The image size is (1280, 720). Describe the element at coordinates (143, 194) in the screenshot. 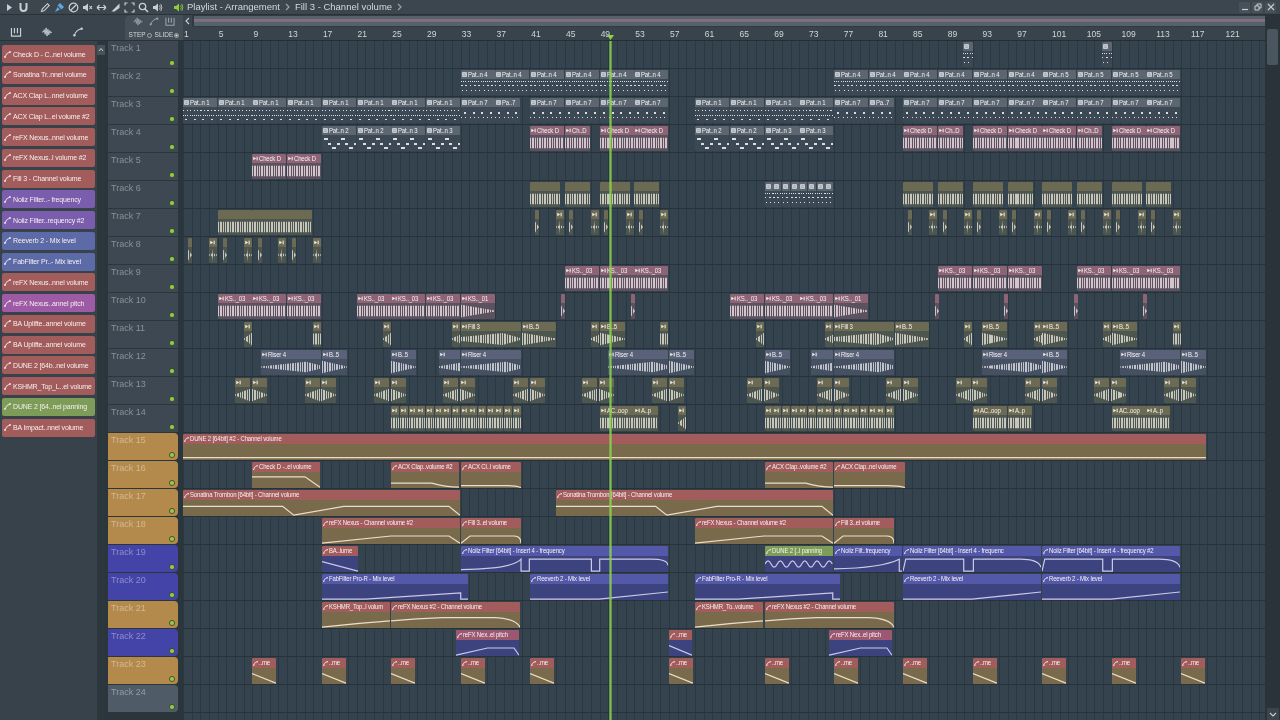

I see `track-header: Track 6` at that location.